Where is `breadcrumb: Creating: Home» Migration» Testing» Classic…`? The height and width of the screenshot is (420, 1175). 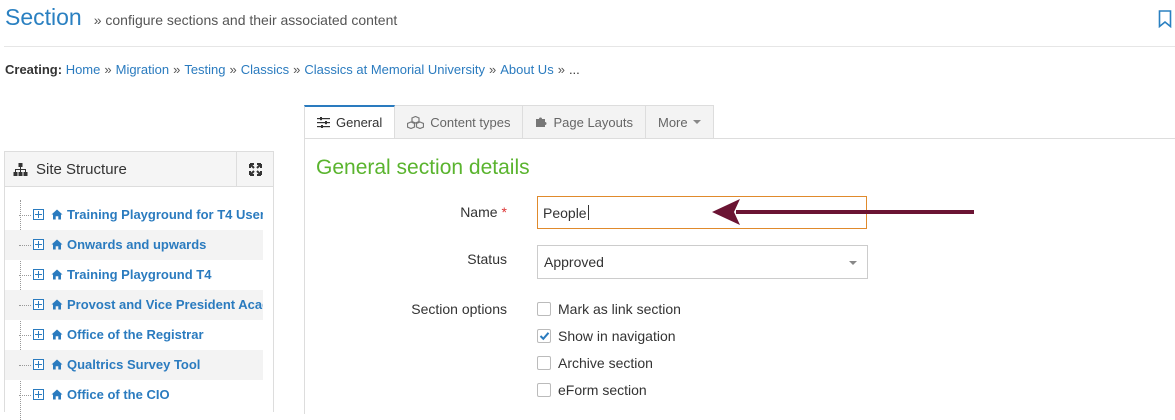
breadcrumb: Creating: Home» Migration» Testing» Classic… is located at coordinates (292, 69).